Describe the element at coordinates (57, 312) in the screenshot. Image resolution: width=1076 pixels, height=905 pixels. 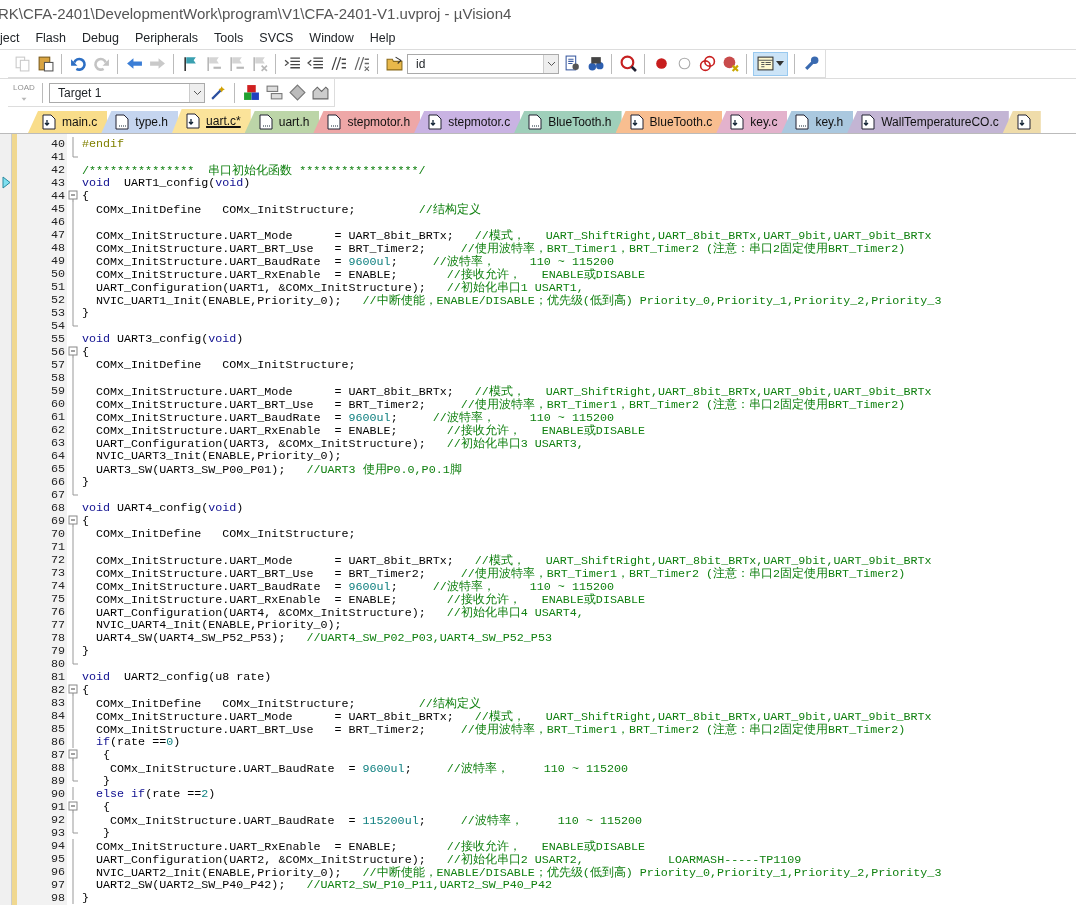
I see `line-number: 53` at that location.